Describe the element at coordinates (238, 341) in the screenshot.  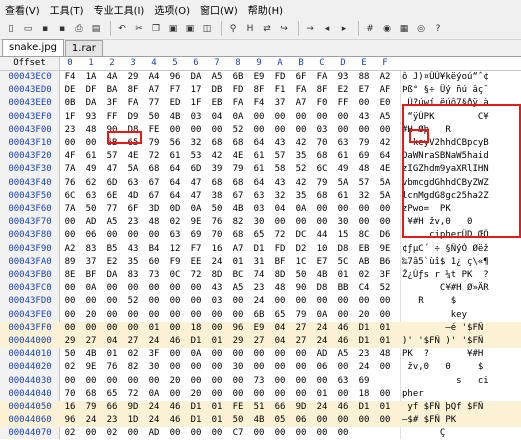
I see `hex-byte: 29` at that location.